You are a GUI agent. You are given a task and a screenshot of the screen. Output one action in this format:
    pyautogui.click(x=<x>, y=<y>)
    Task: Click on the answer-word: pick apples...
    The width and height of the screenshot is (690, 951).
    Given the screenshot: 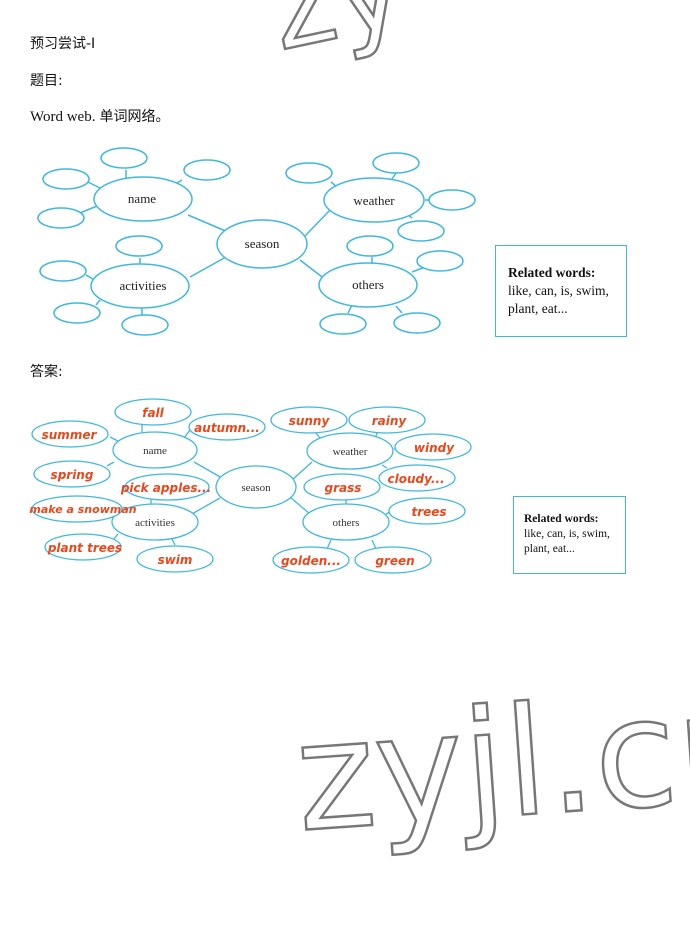 What is the action you would take?
    pyautogui.click(x=165, y=488)
    